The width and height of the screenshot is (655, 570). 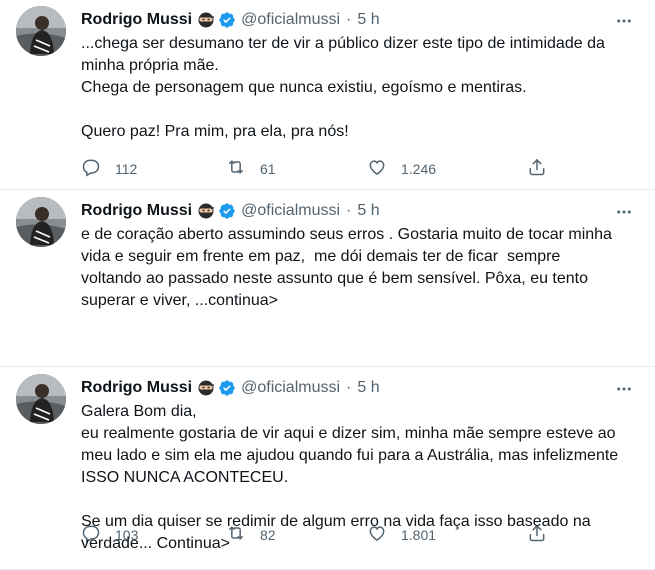 I want to click on like-count: 1.246, so click(x=419, y=169).